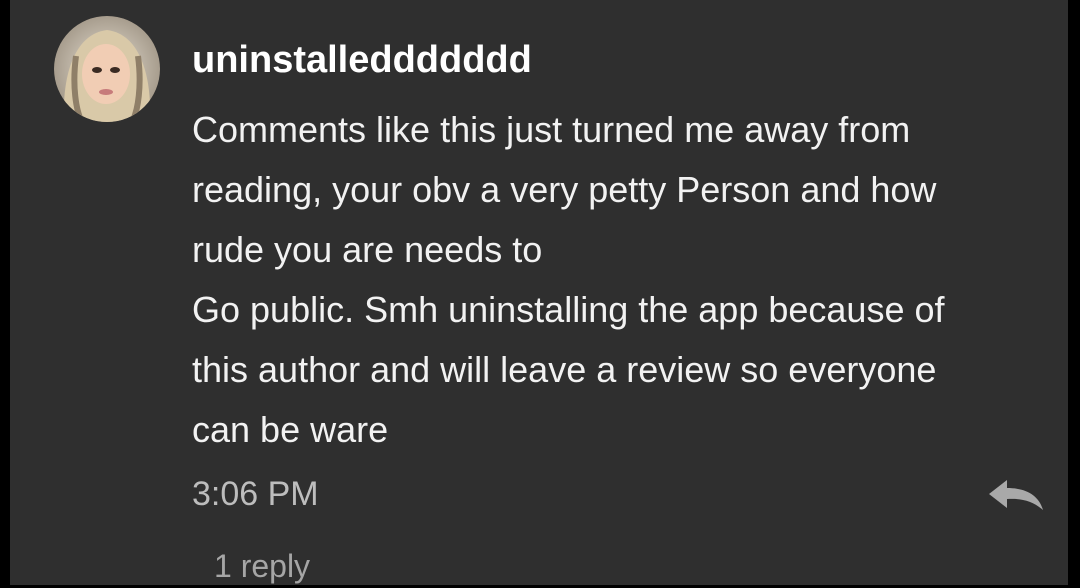 Image resolution: width=1080 pixels, height=588 pixels. I want to click on avatar-photo, so click(107, 69).